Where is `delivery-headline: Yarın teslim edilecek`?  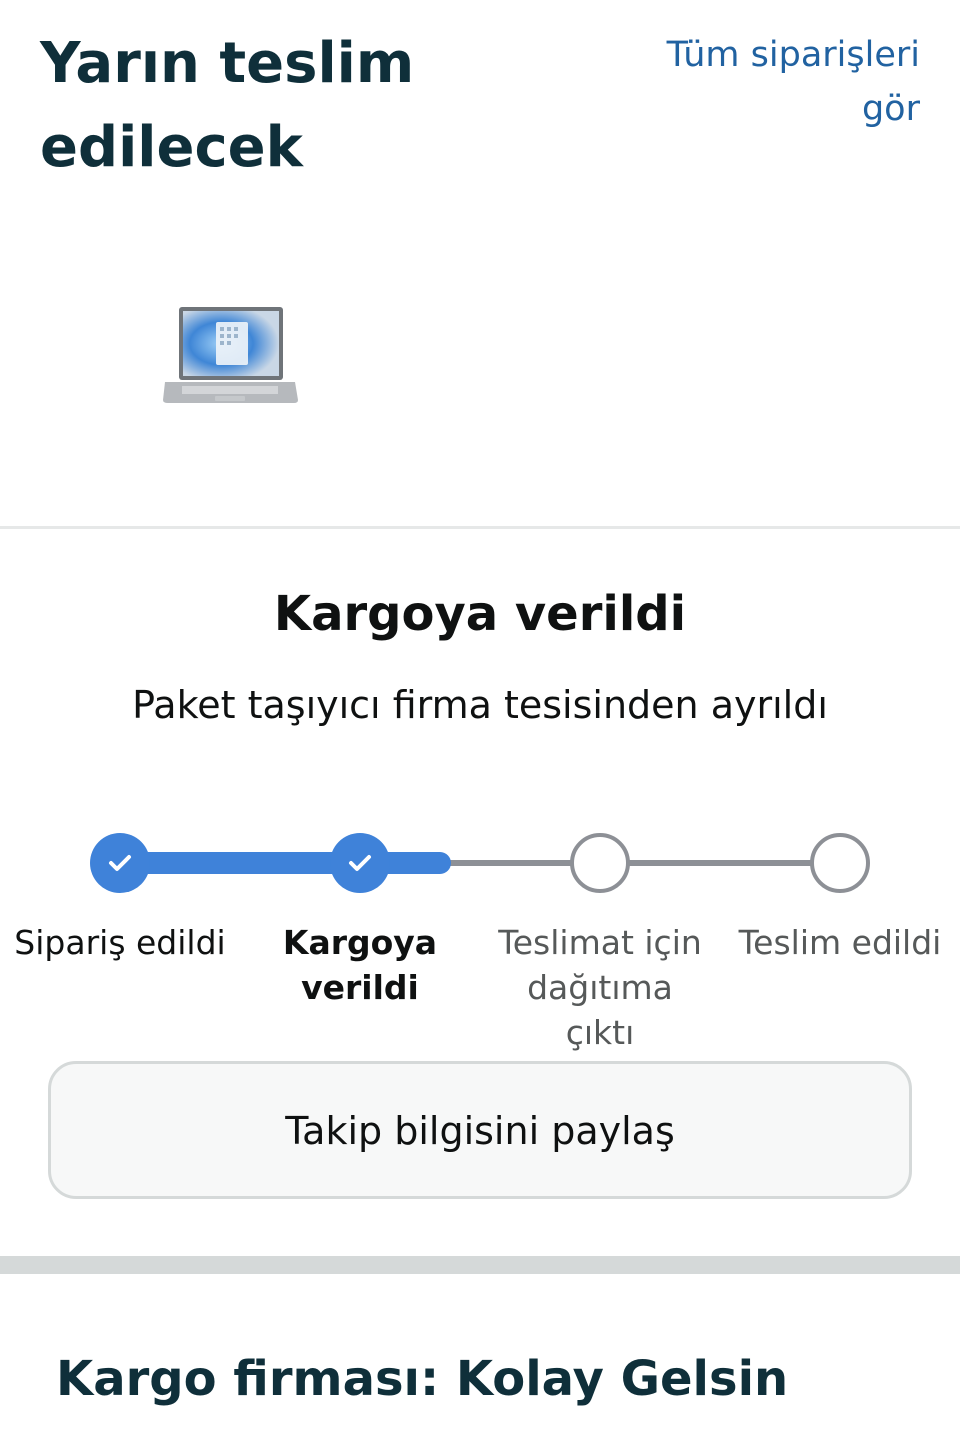 delivery-headline: Yarın teslim edilecek is located at coordinates (227, 105).